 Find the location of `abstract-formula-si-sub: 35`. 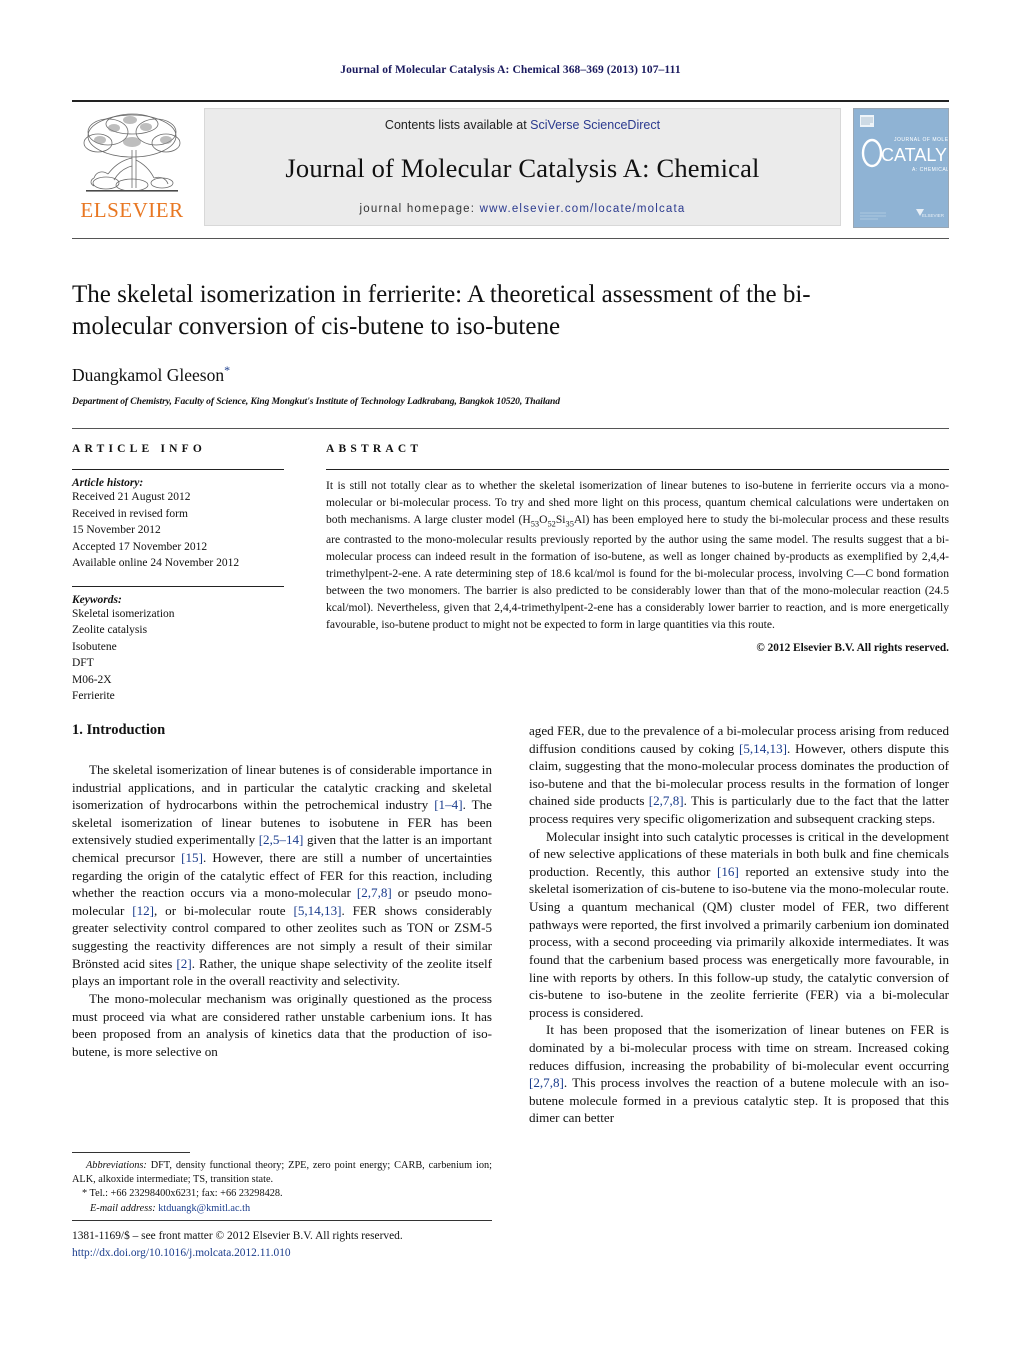

abstract-formula-si-sub: 35 is located at coordinates (569, 524).